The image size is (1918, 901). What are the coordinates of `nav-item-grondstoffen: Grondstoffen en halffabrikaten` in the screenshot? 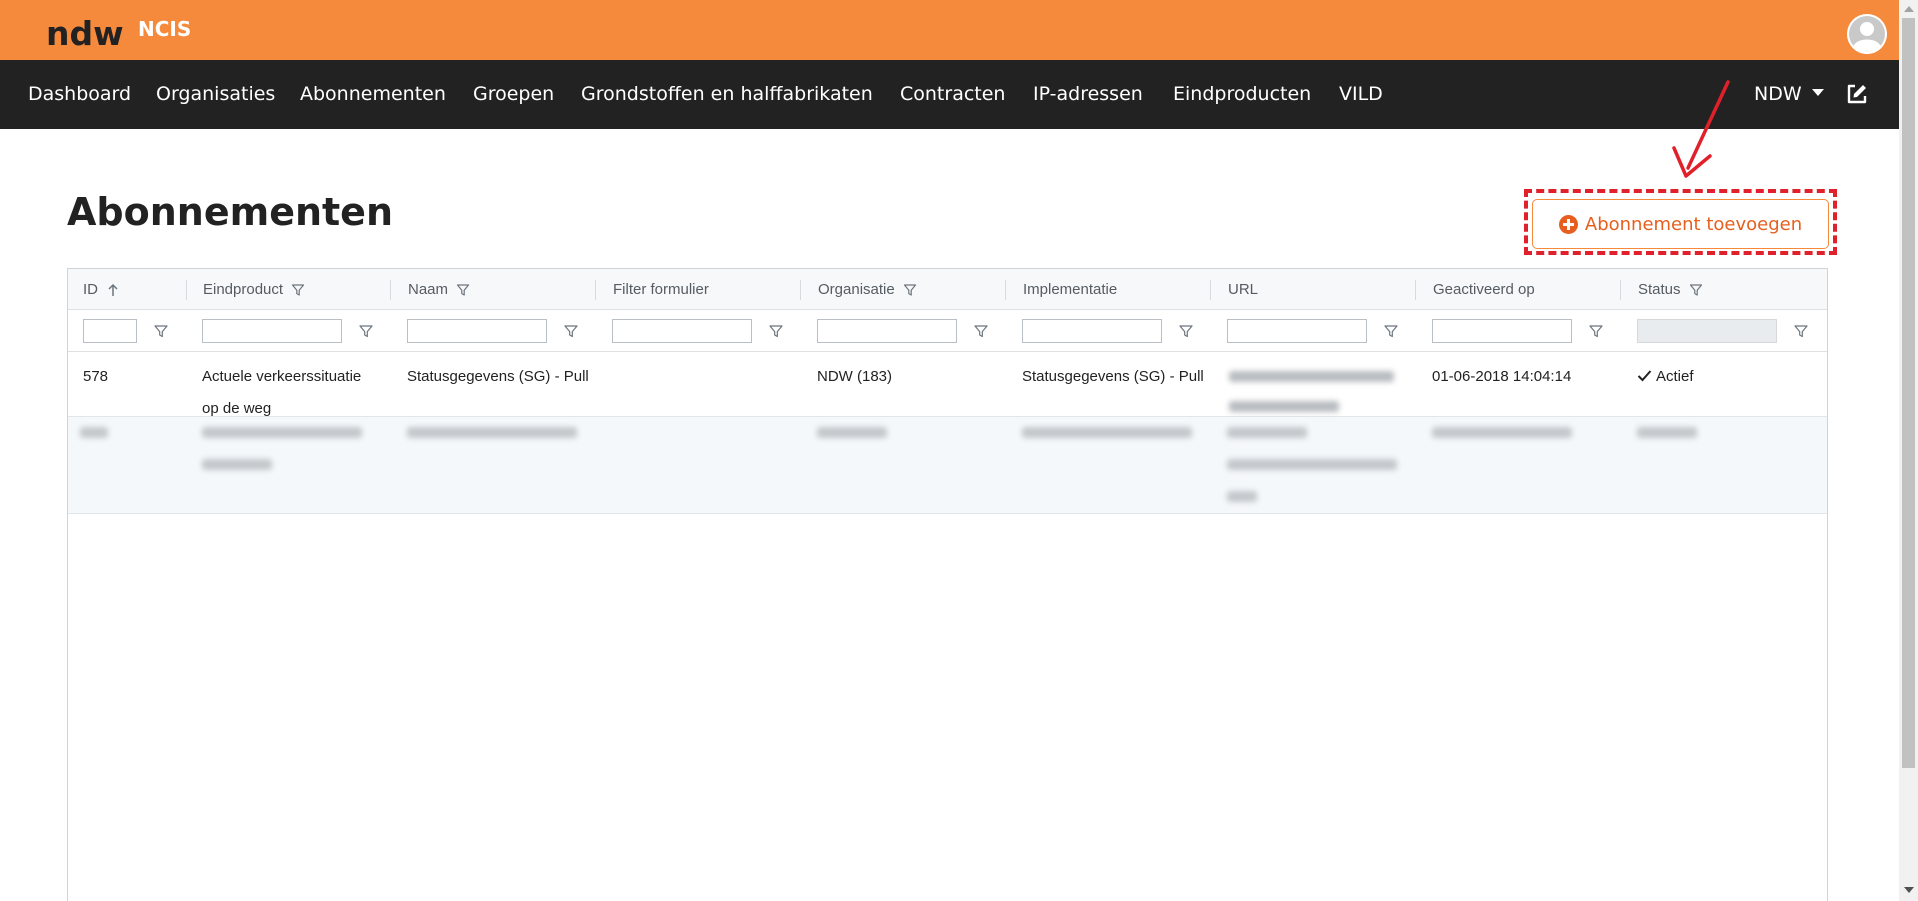 It's located at (727, 94).